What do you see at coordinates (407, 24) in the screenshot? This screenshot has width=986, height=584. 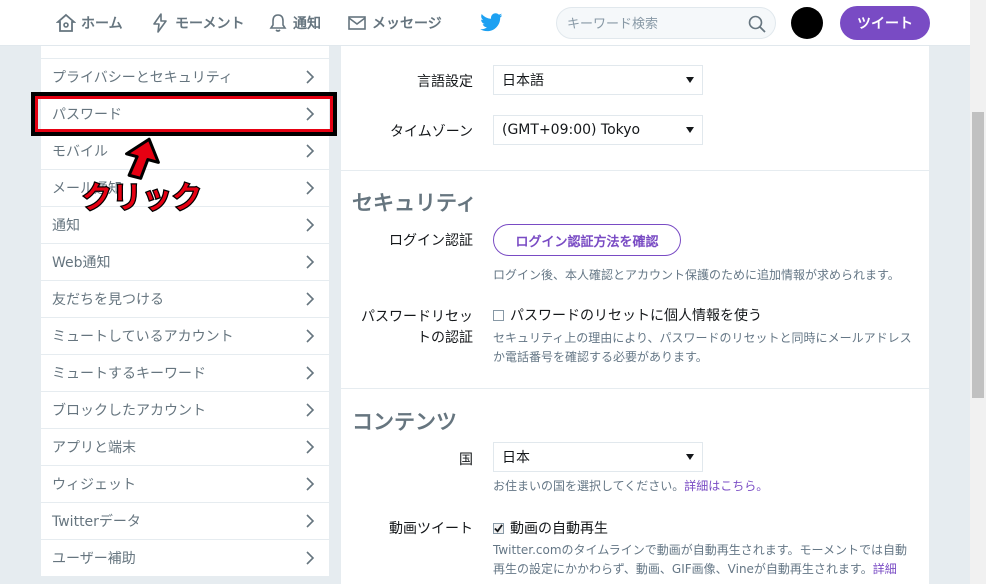 I see `nav-messages-label: メッセージ` at bounding box center [407, 24].